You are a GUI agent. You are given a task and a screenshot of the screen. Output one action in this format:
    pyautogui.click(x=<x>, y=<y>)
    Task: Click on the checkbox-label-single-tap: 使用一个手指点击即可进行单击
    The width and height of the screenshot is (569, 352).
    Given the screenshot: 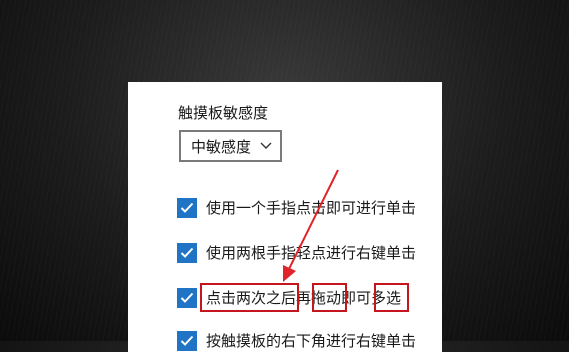 What is the action you would take?
    pyautogui.click(x=311, y=208)
    